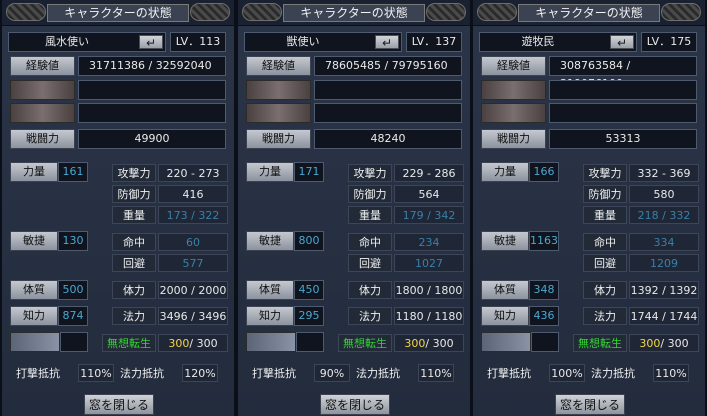 This screenshot has width=707, height=416. Describe the element at coordinates (193, 194) in the screenshot. I see `def-value: 416` at that location.